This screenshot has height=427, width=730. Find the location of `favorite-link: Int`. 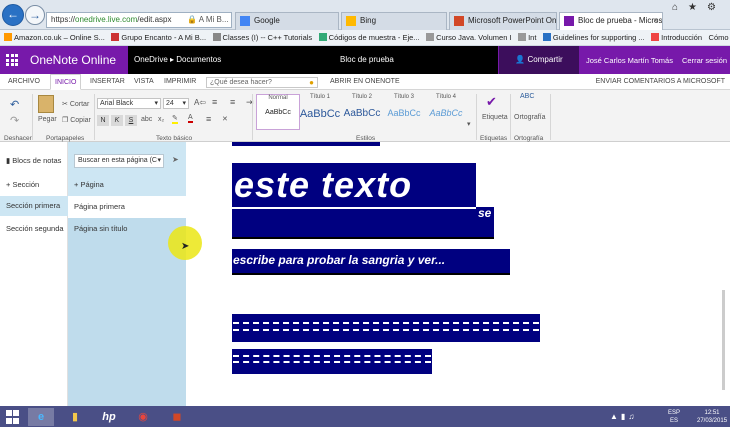

favorite-link: Int is located at coordinates (527, 37).